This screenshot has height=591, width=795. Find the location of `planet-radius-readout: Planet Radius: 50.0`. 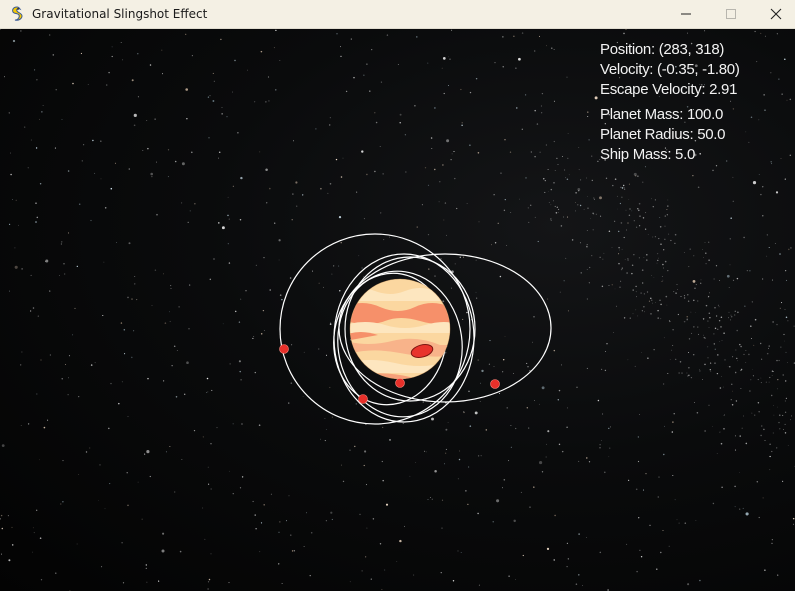

planet-radius-readout: Planet Radius: 50.0 is located at coordinates (663, 134).